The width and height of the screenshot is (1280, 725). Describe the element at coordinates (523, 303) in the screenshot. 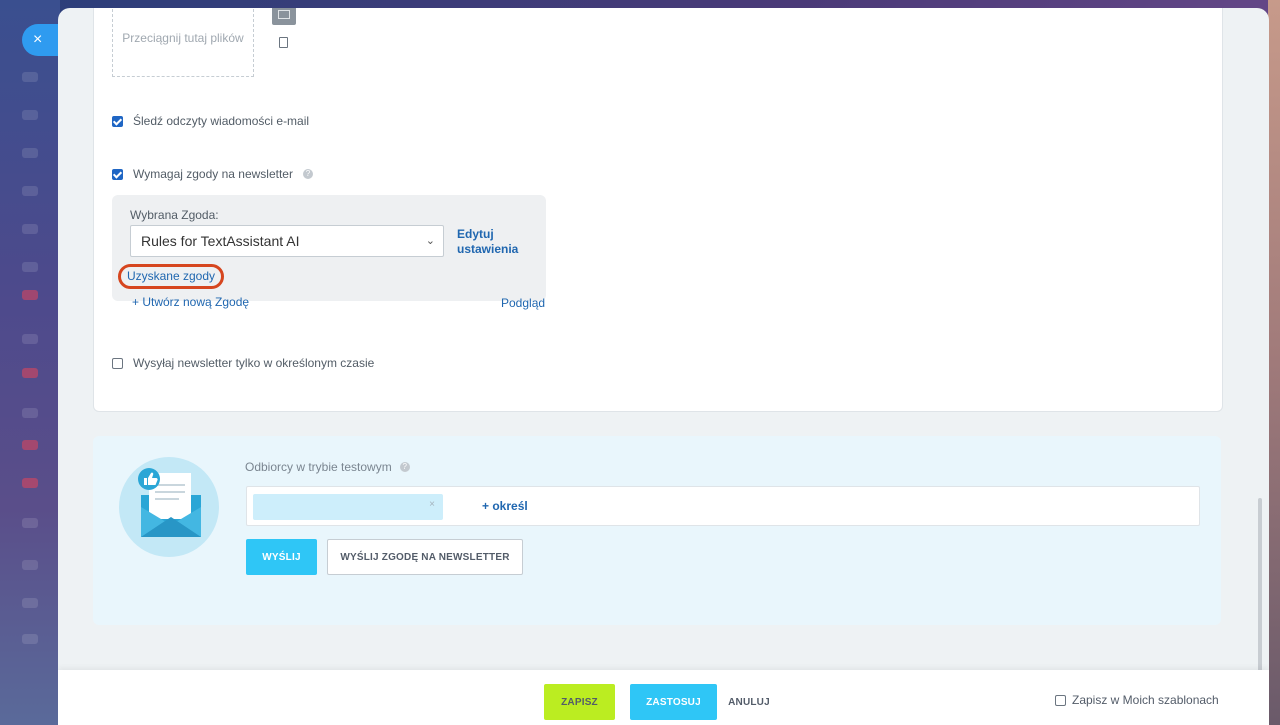

I see `preview-link: Podgląd` at that location.